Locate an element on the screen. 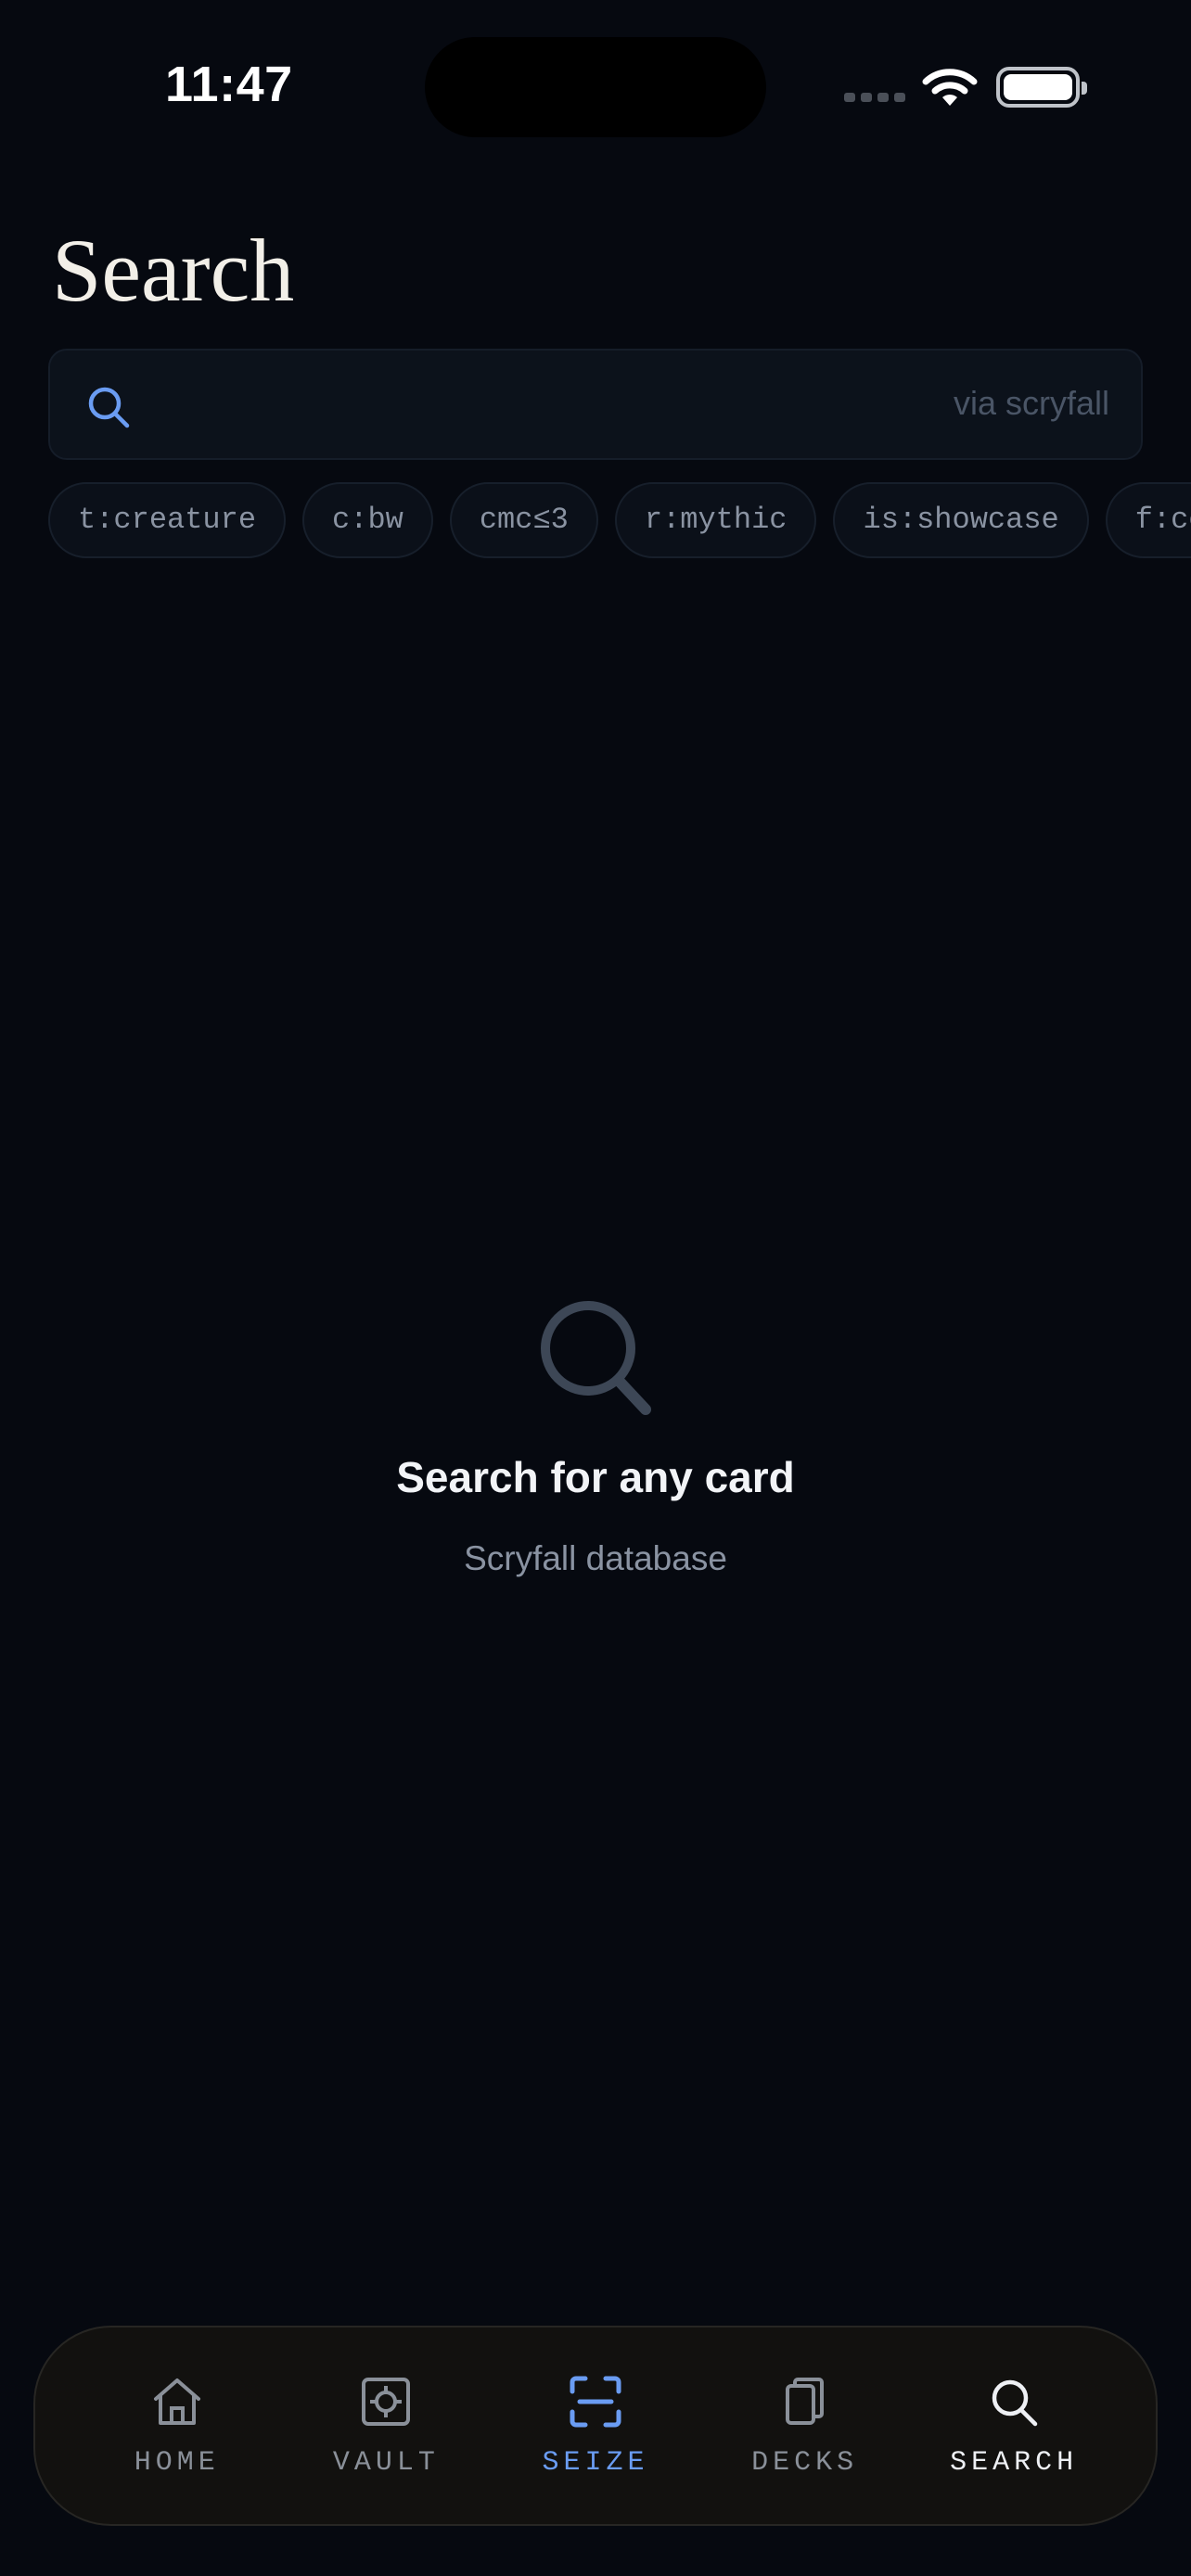 The width and height of the screenshot is (1191, 2576). tab-seize: SEIZE is located at coordinates (595, 2426).